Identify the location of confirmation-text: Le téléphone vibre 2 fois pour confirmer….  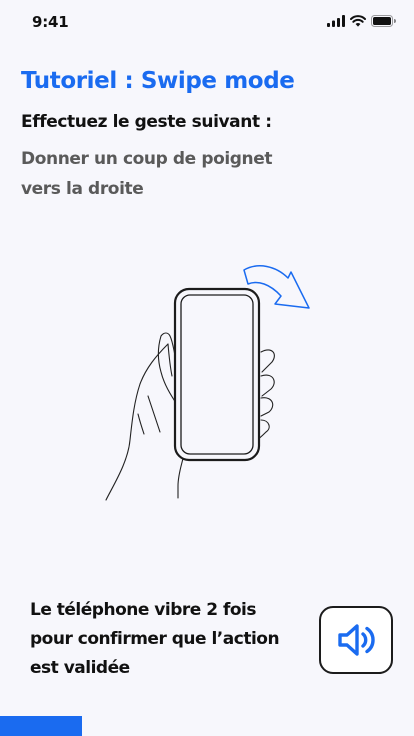
(155, 639).